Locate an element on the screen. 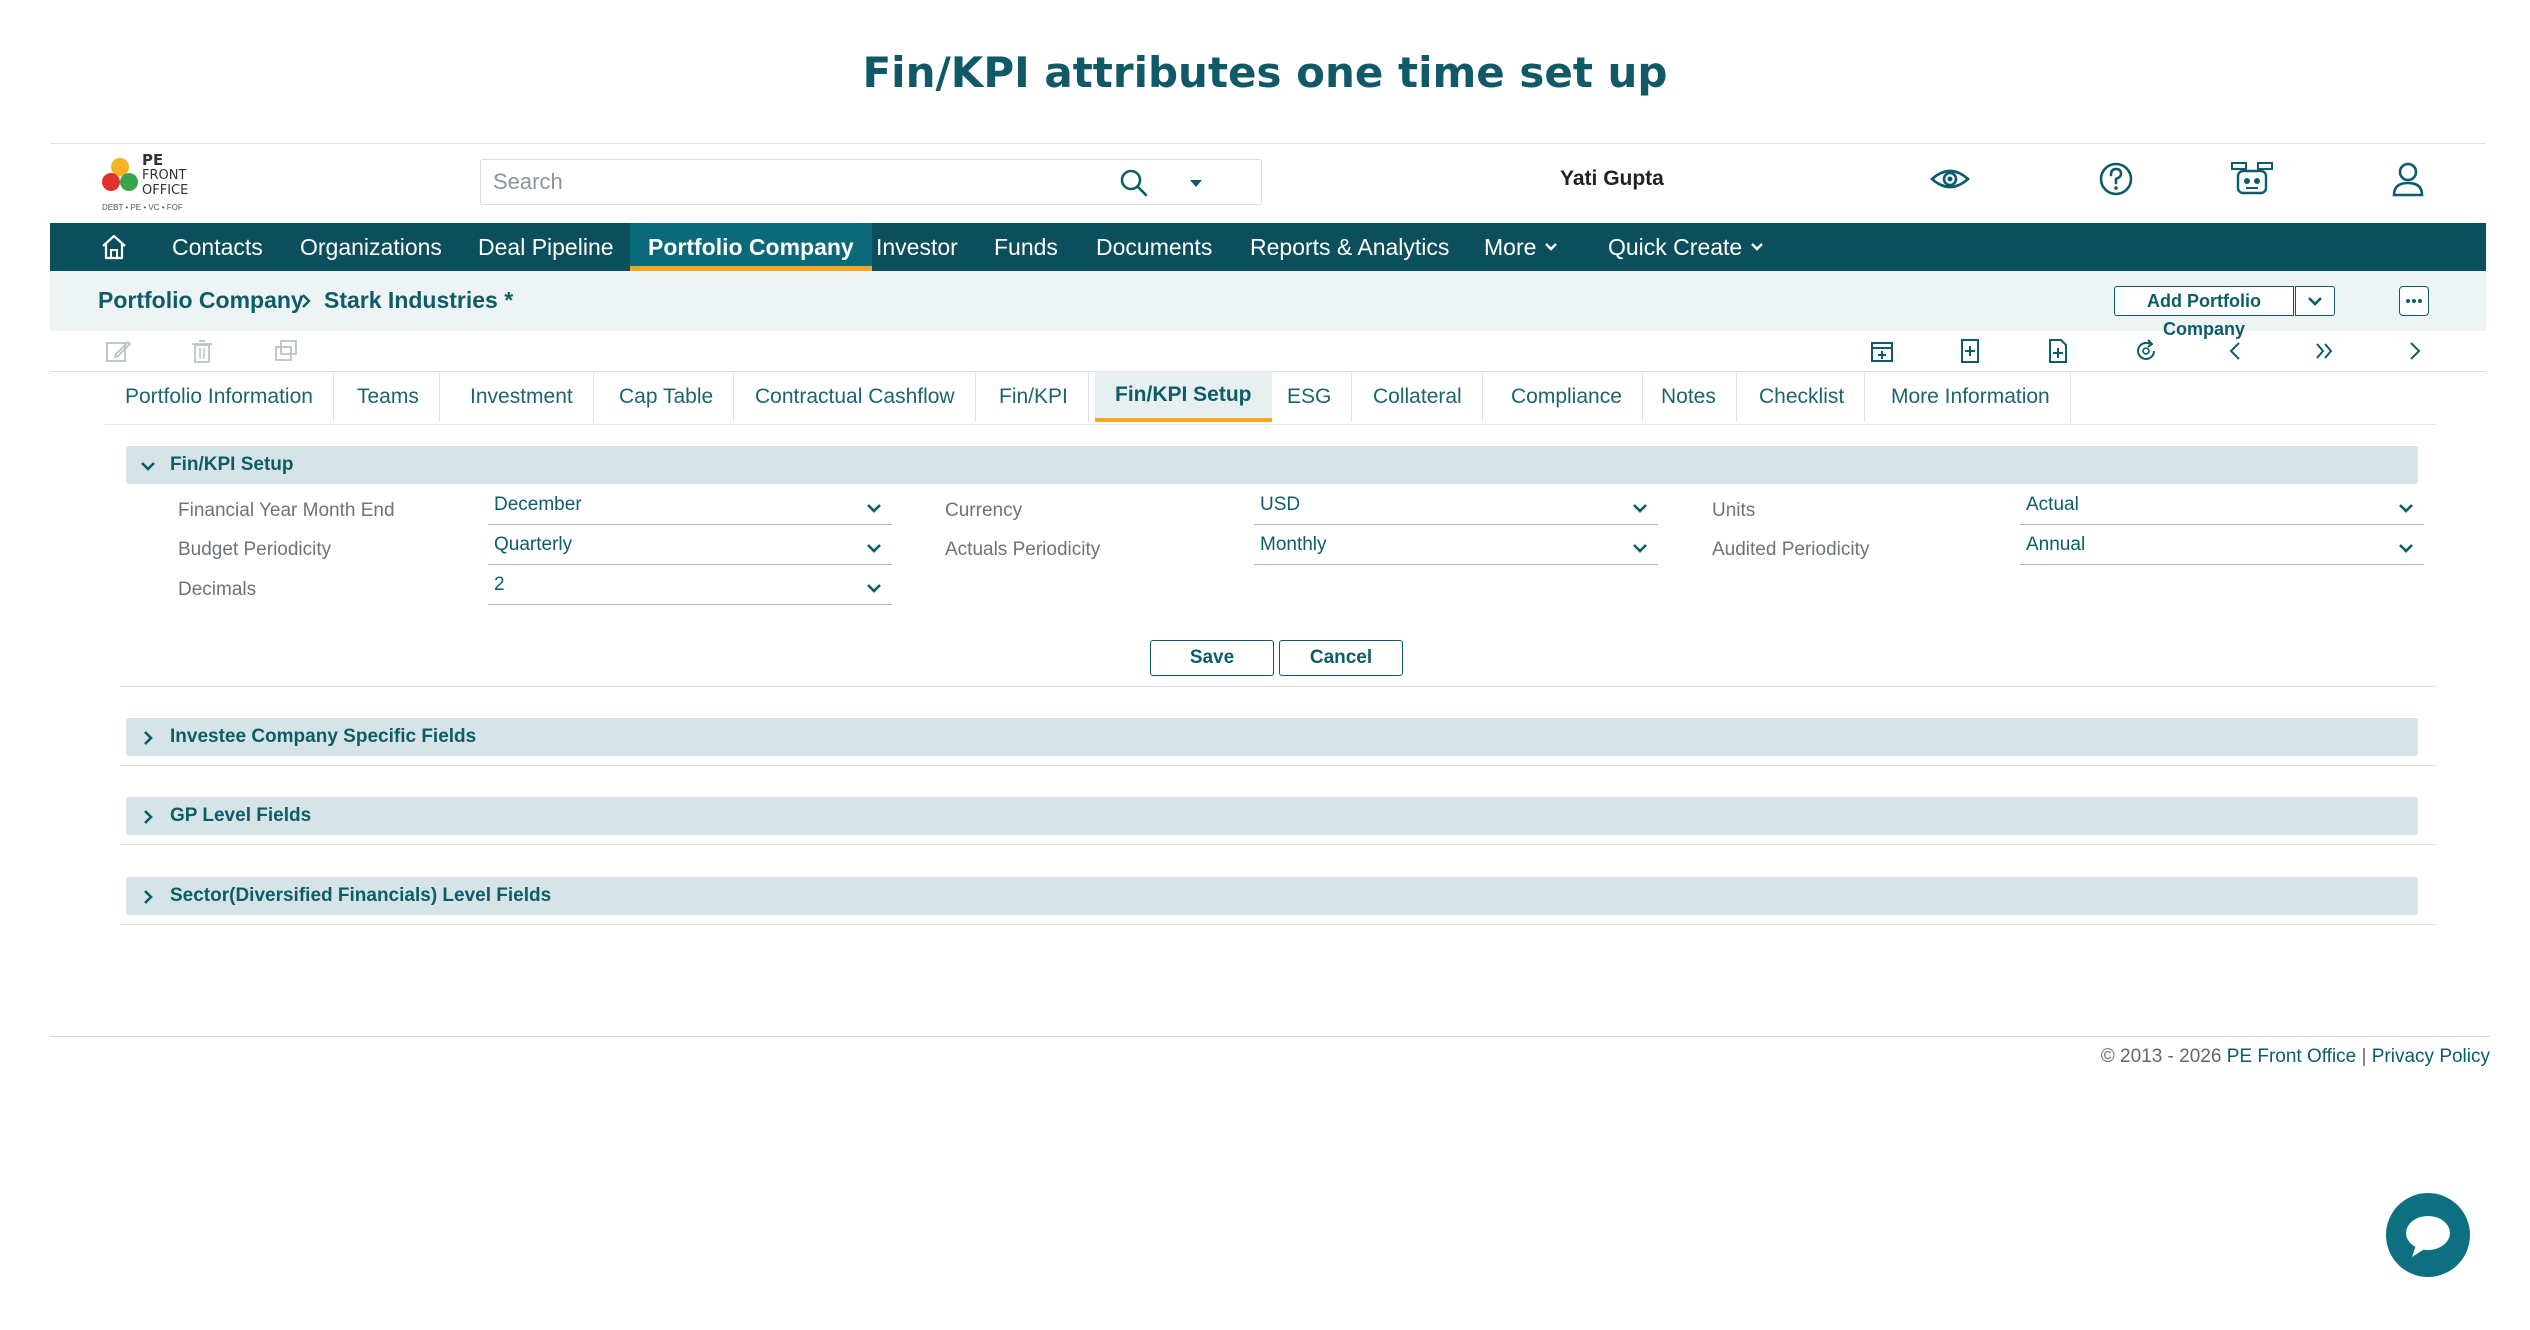 This screenshot has width=2530, height=1330. nav-item-deal-pipeline: Deal Pipeline is located at coordinates (546, 247).